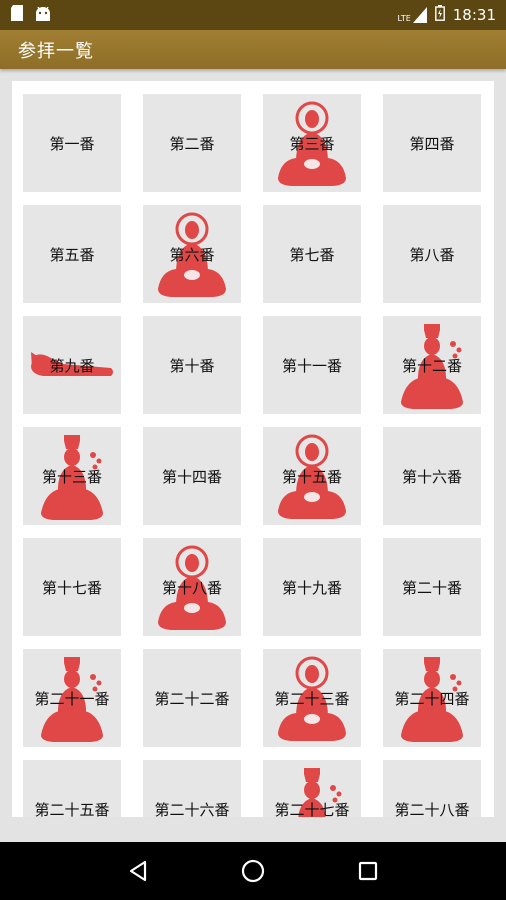  I want to click on shrine-tile: 第十五番, so click(312, 476).